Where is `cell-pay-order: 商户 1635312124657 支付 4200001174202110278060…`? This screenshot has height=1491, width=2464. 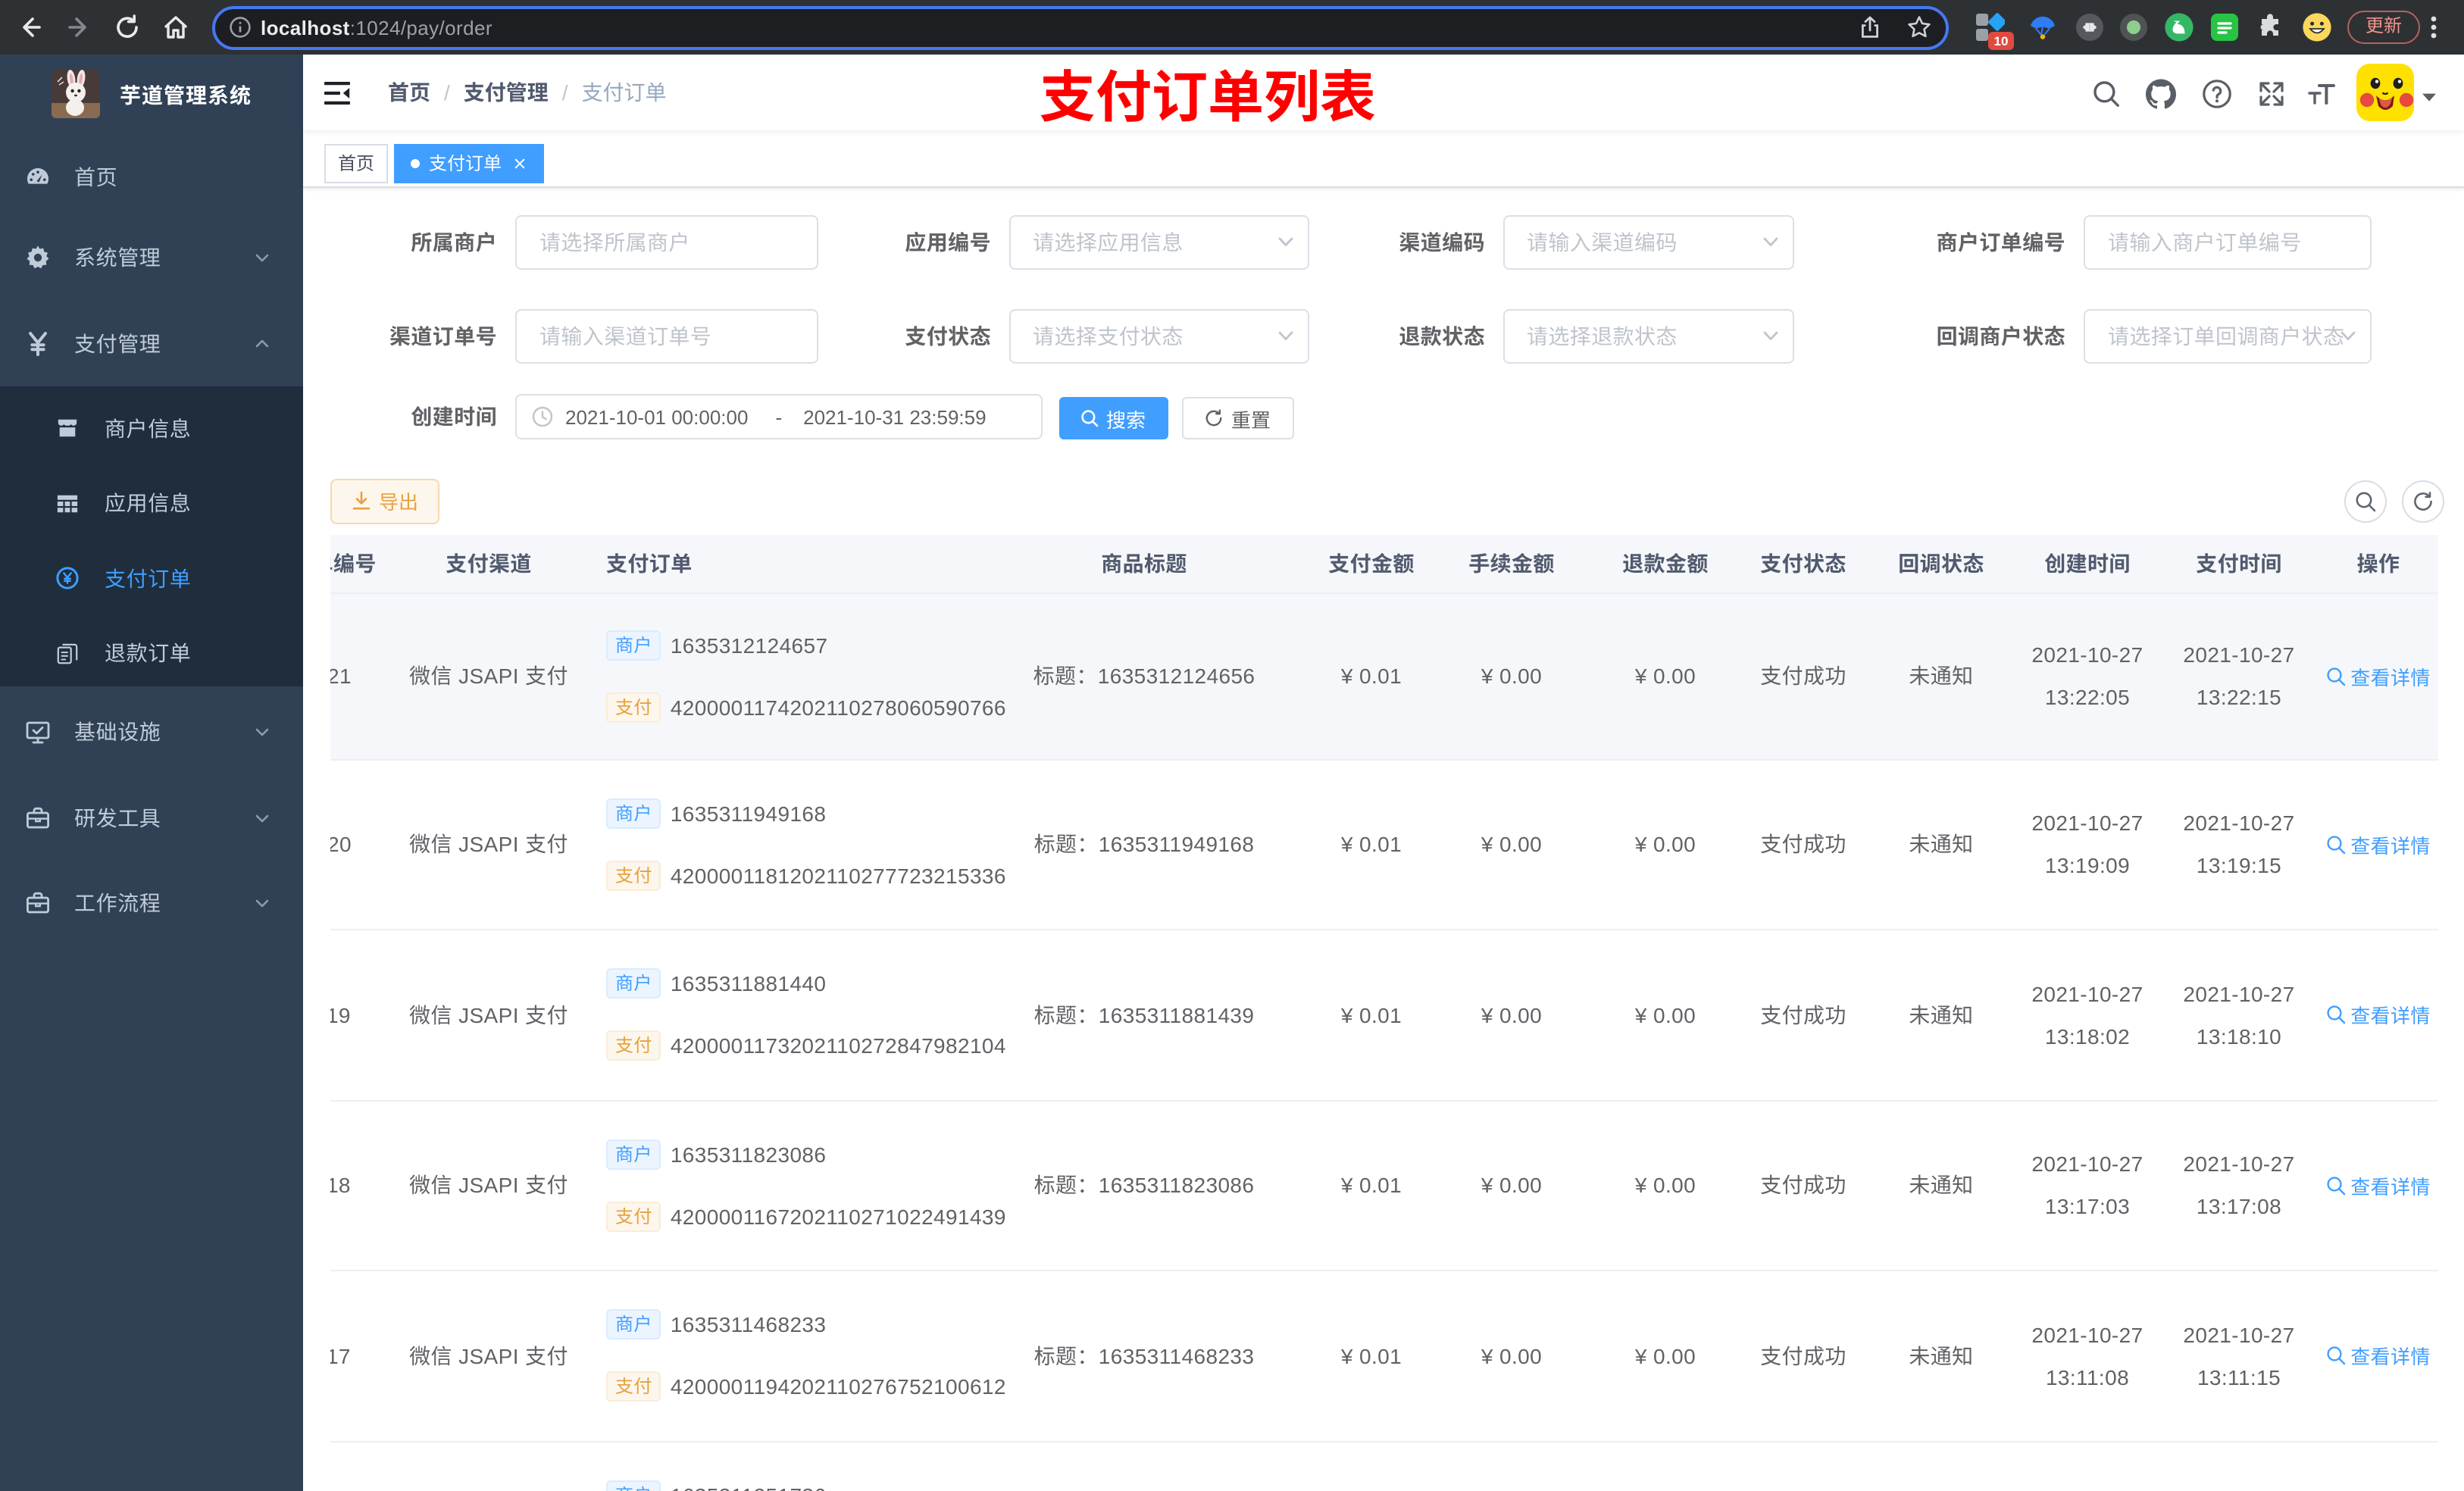 cell-pay-order: 商户 1635312124657 支付 4200001174202110278060… is located at coordinates (798, 675).